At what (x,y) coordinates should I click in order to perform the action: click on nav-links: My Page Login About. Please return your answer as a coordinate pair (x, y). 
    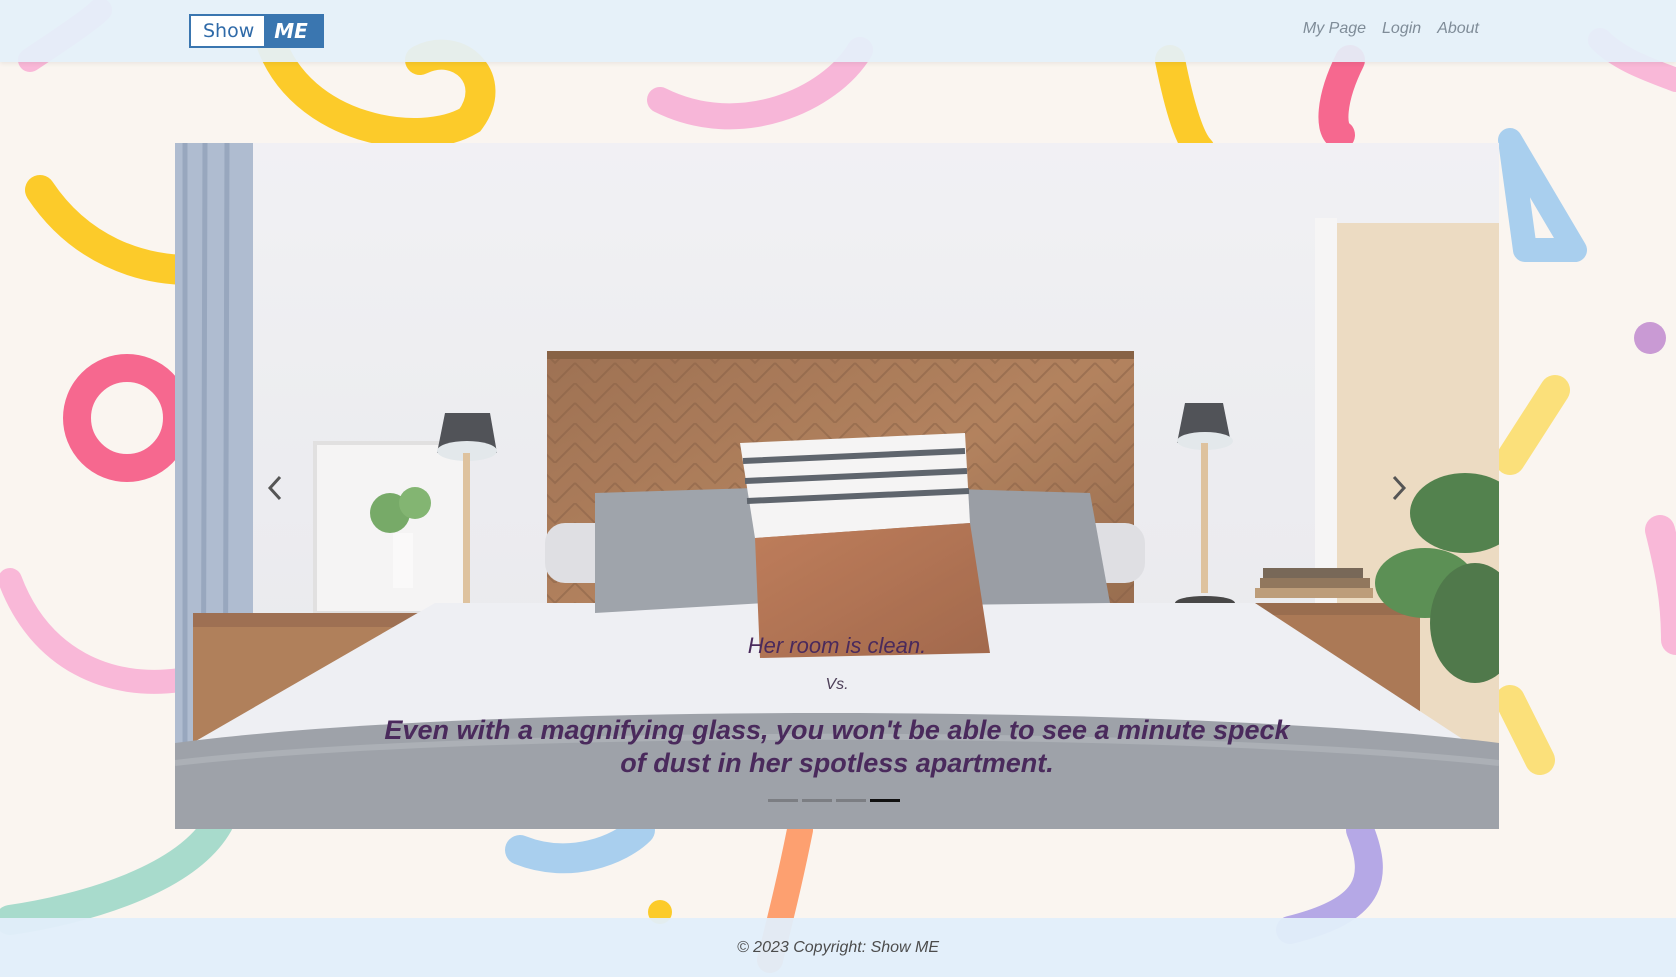
    Looking at the image, I should click on (1391, 29).